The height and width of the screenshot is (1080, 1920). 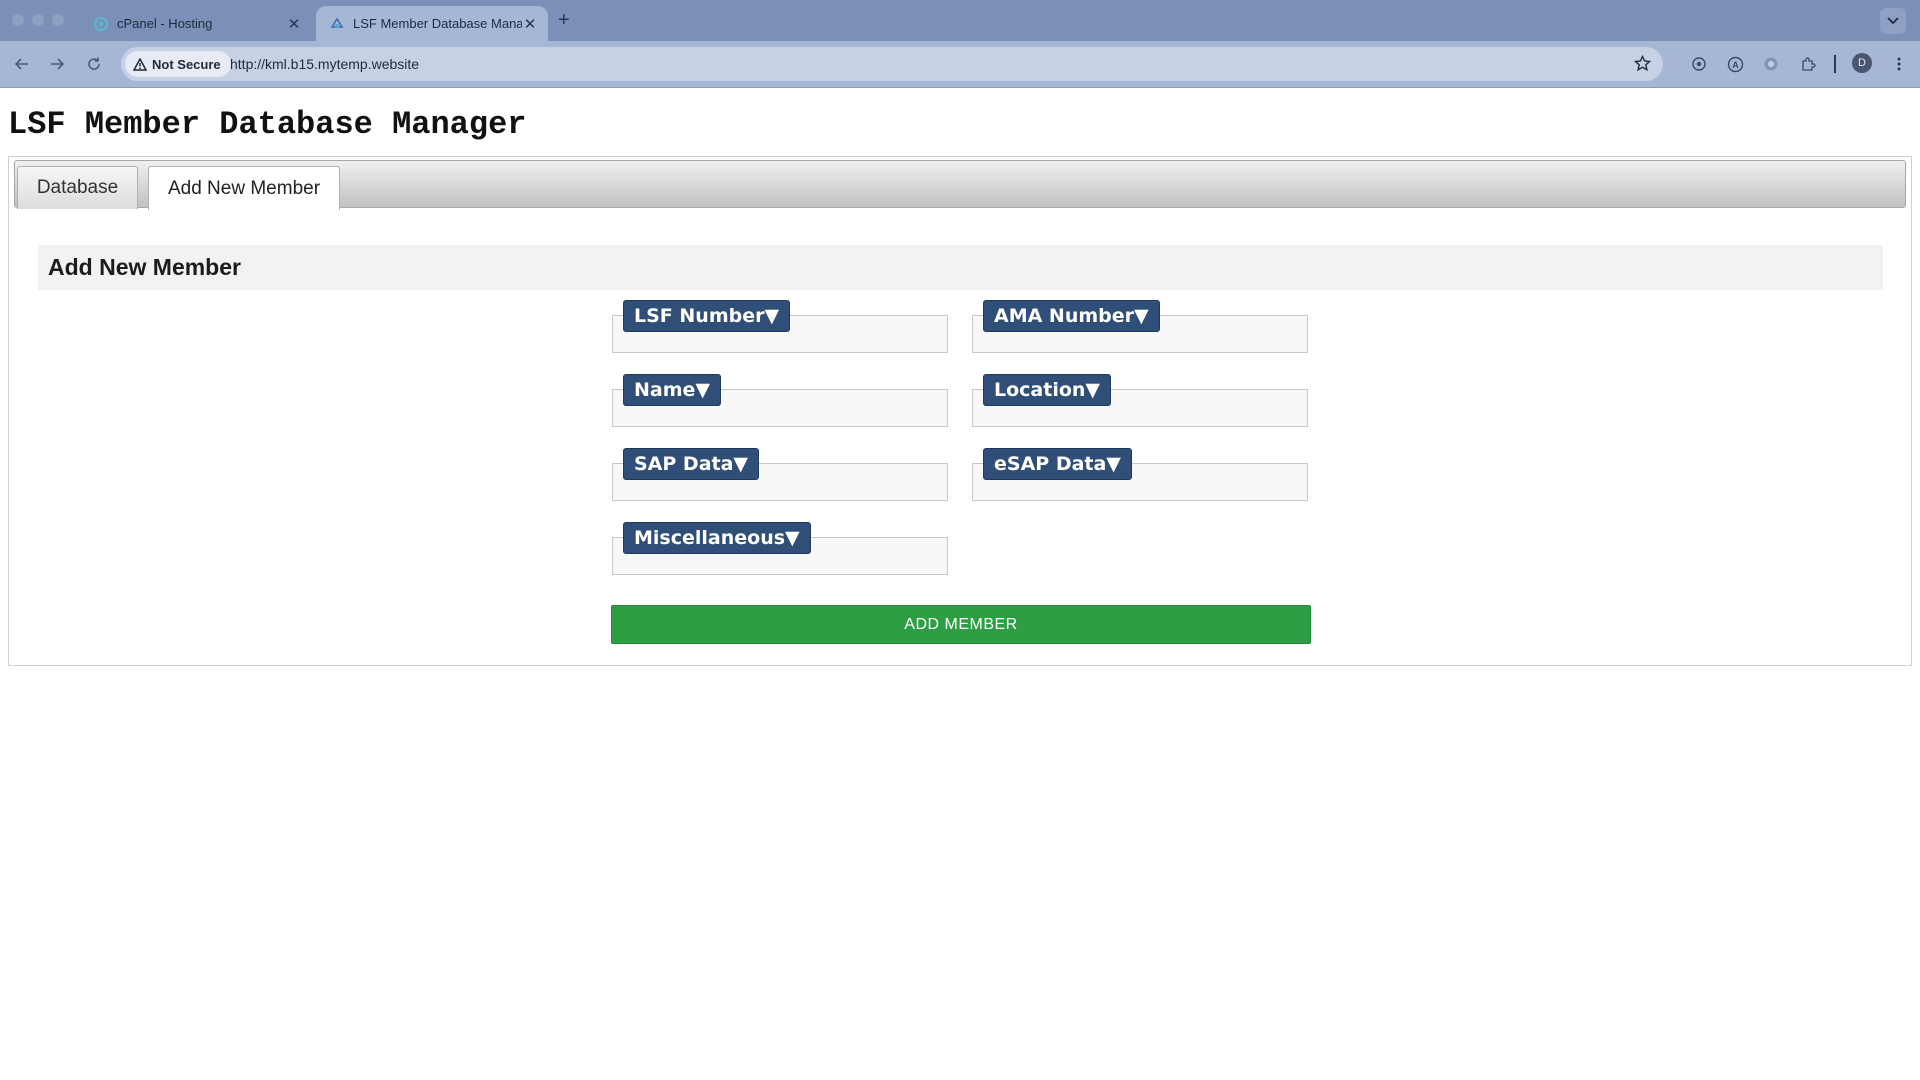 What do you see at coordinates (77, 187) in the screenshot?
I see `tab-database: Database` at bounding box center [77, 187].